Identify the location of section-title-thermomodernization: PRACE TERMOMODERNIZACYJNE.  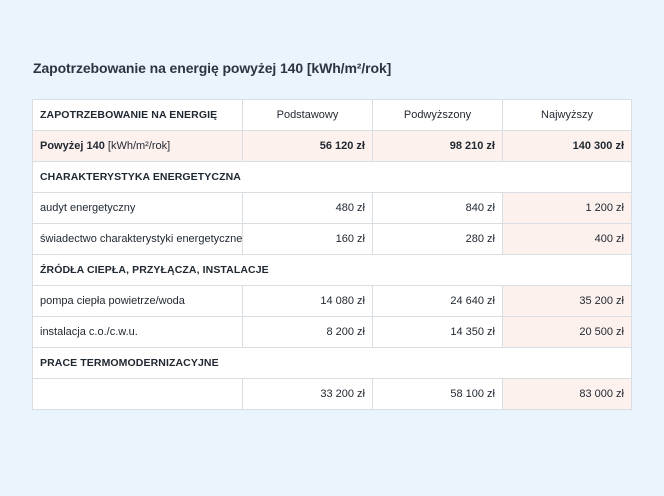
(332, 363).